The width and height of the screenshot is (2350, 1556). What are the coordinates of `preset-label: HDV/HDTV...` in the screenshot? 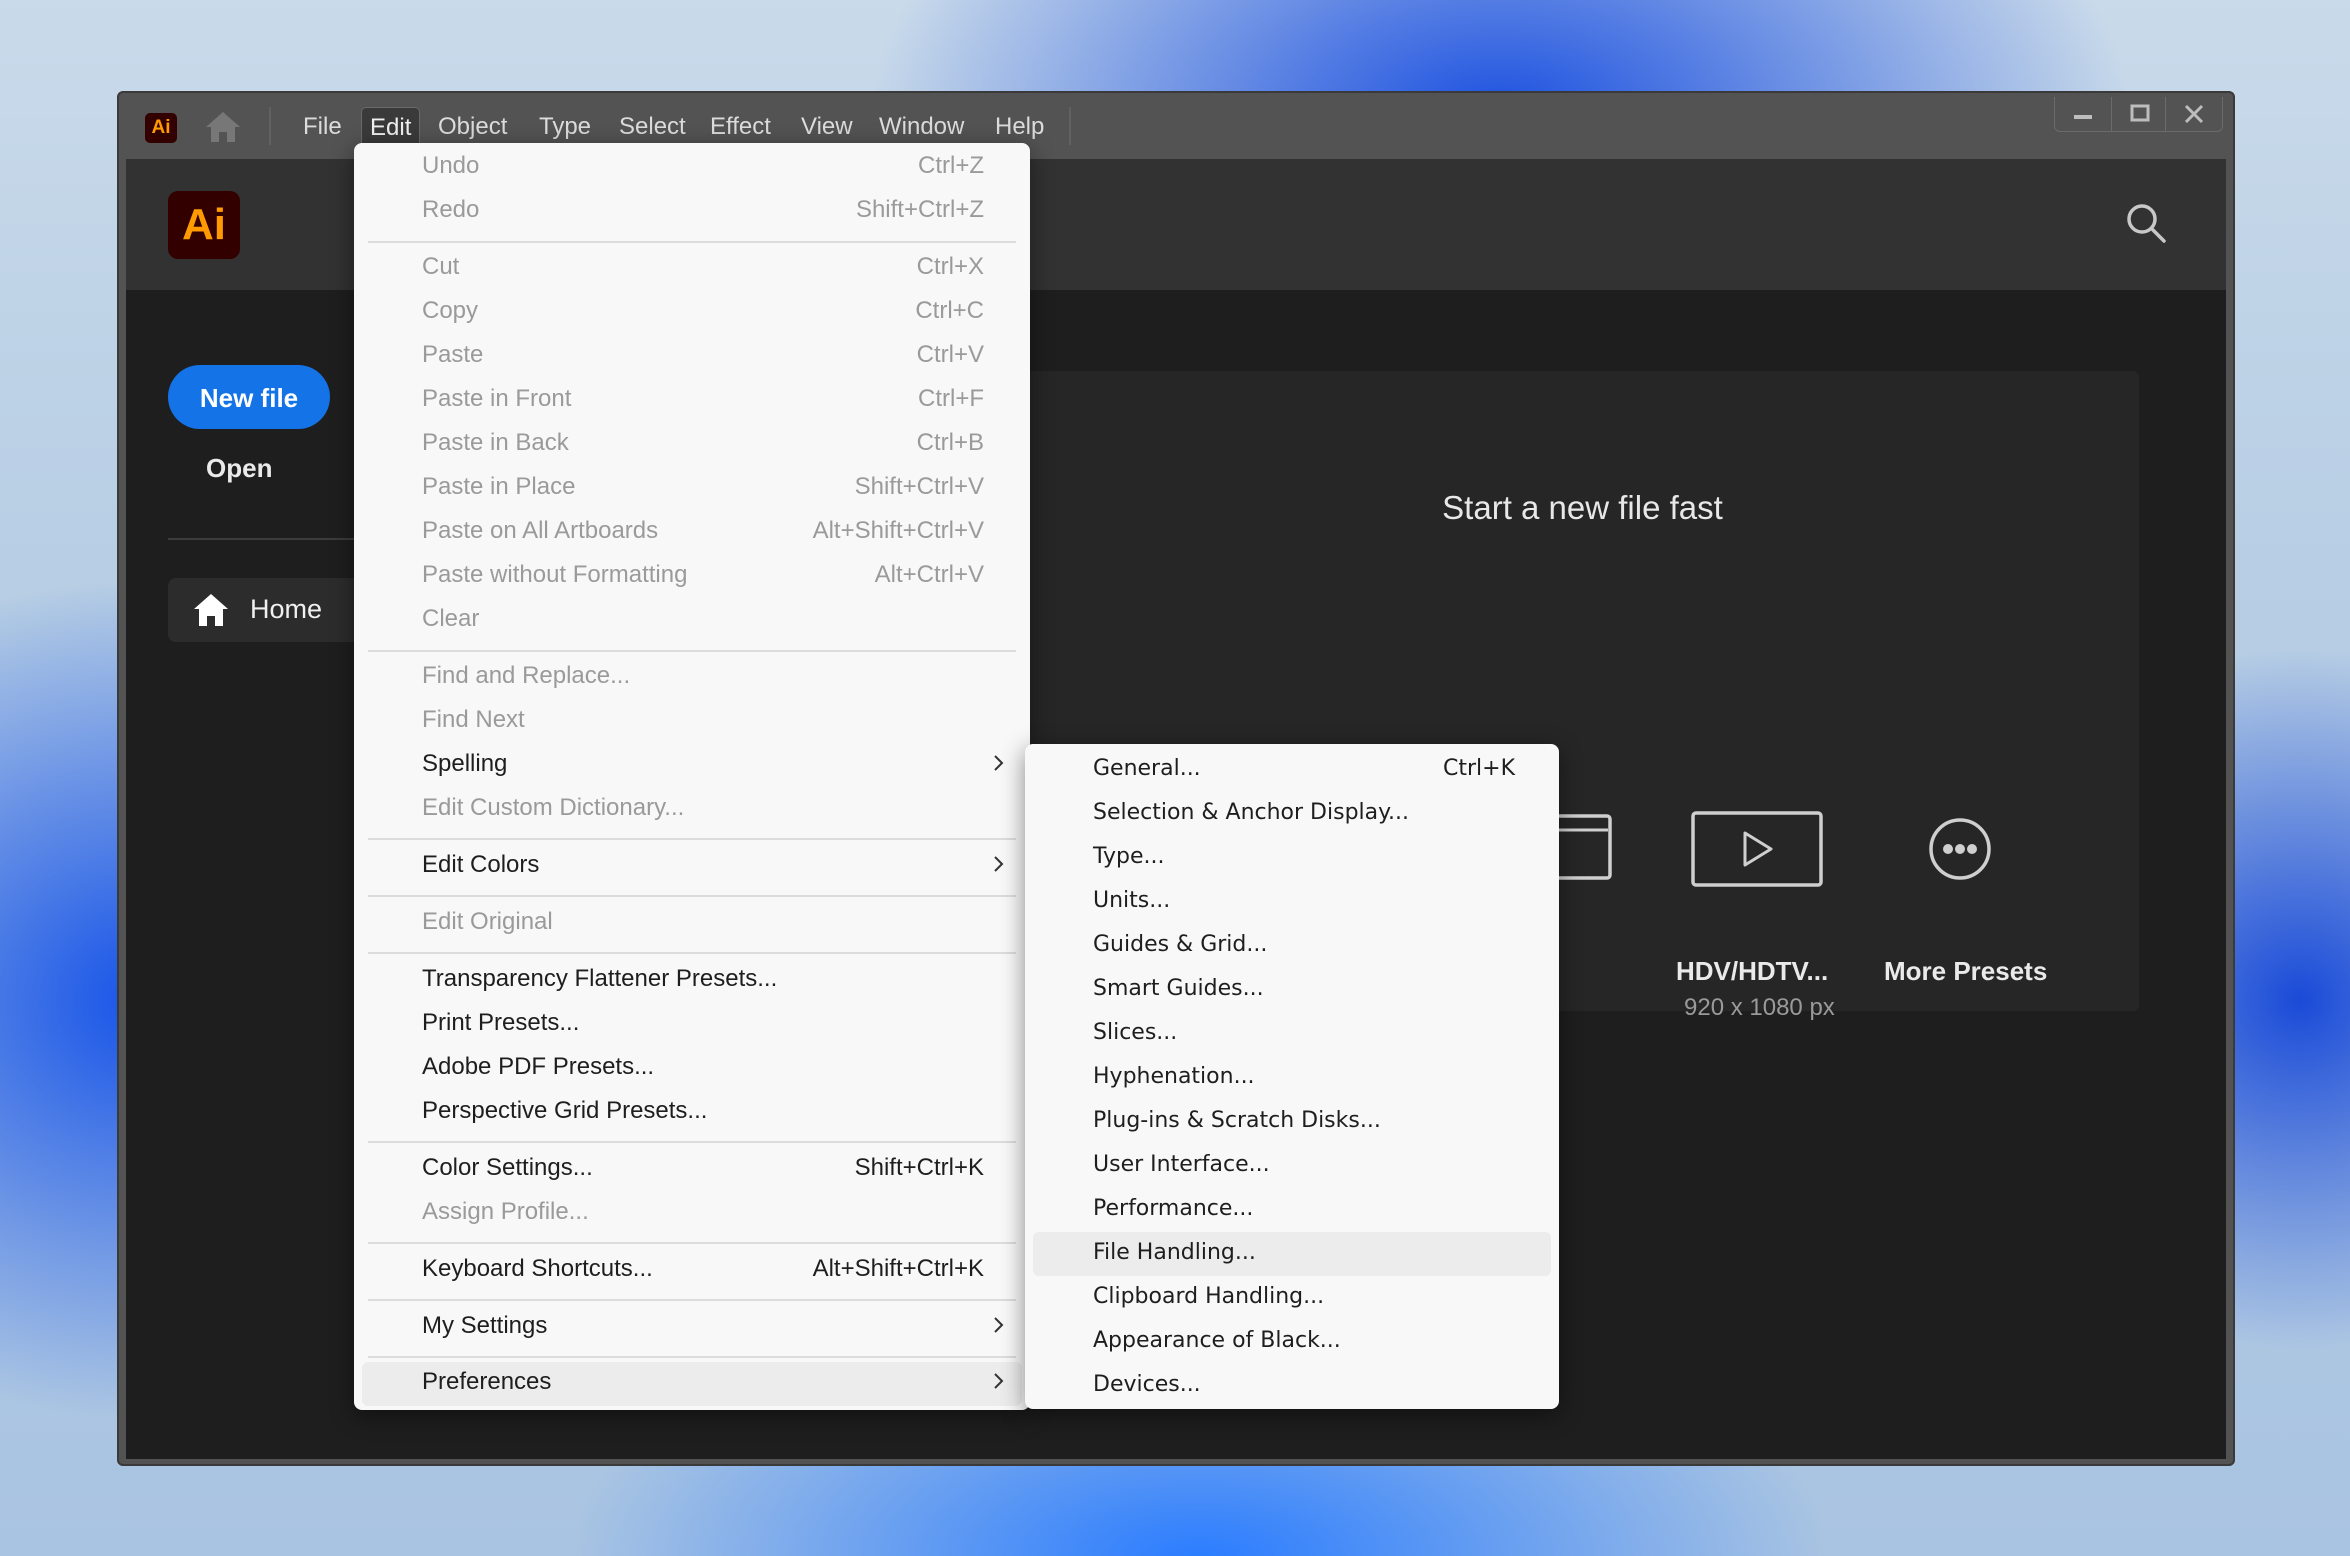 It's located at (1752, 971).